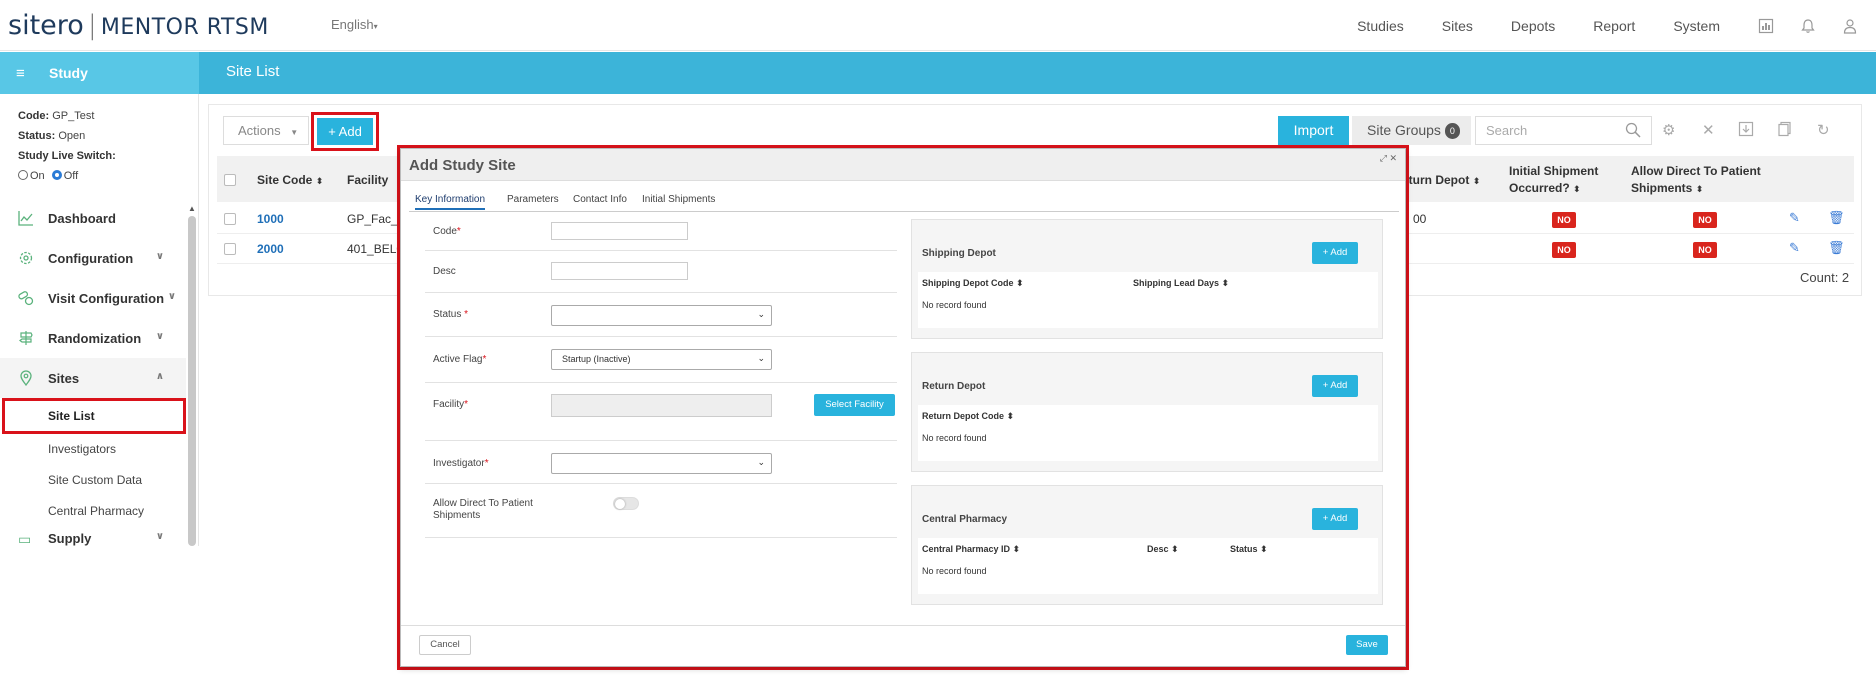  Describe the element at coordinates (259, 130) in the screenshot. I see `actions-label: Actions` at that location.